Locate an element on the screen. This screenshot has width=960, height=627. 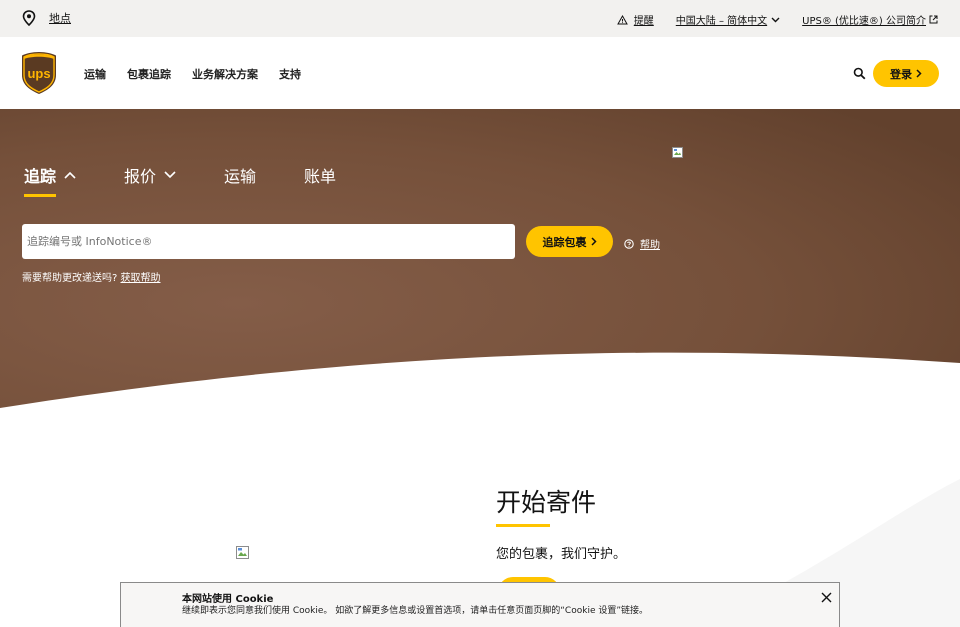
utility-bar: 地点 提醒 中国大陆 – 简体中文 UPS® (优比速®) 公司简介 is located at coordinates (480, 18).